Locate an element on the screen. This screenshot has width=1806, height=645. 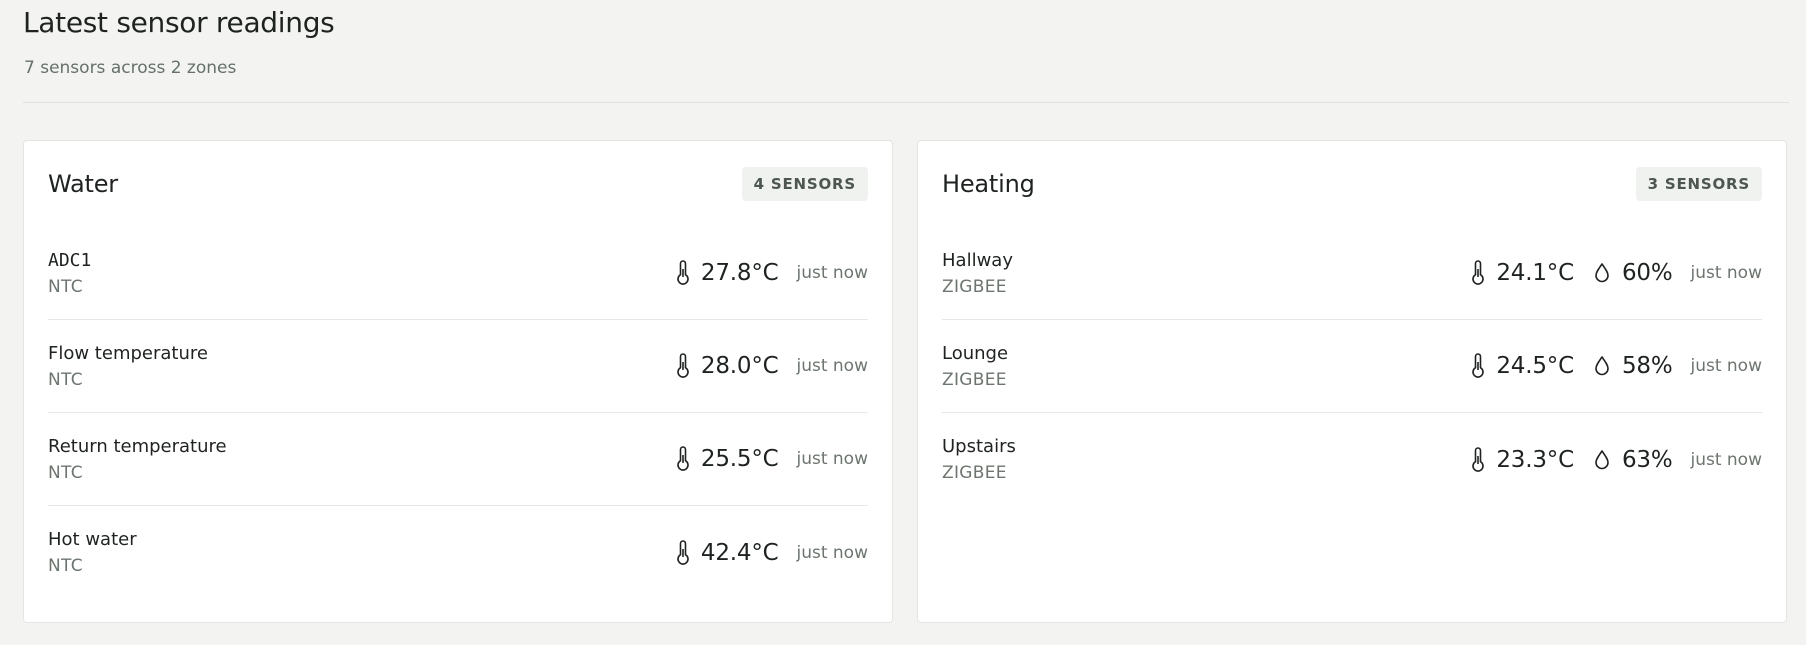
header-divider is located at coordinates (906, 102).